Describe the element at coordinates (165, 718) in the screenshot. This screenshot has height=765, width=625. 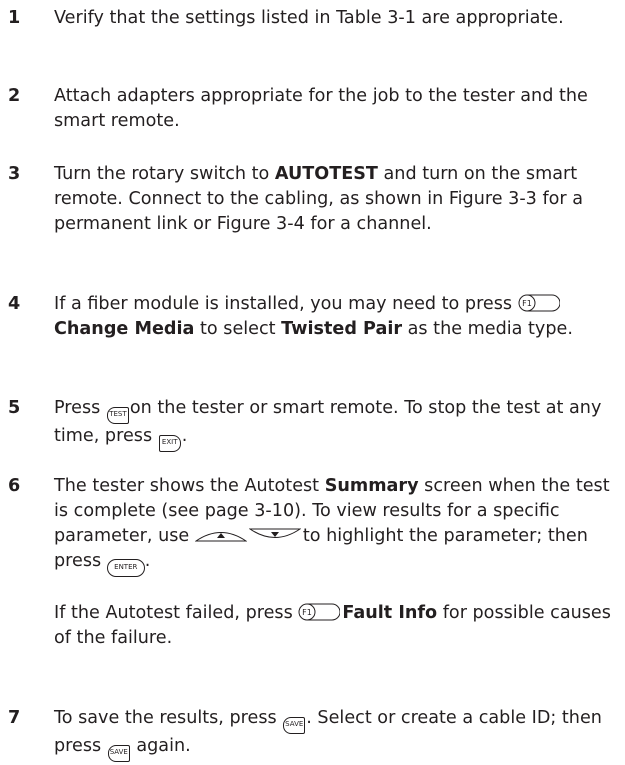
I see `text: To save the results, press` at that location.